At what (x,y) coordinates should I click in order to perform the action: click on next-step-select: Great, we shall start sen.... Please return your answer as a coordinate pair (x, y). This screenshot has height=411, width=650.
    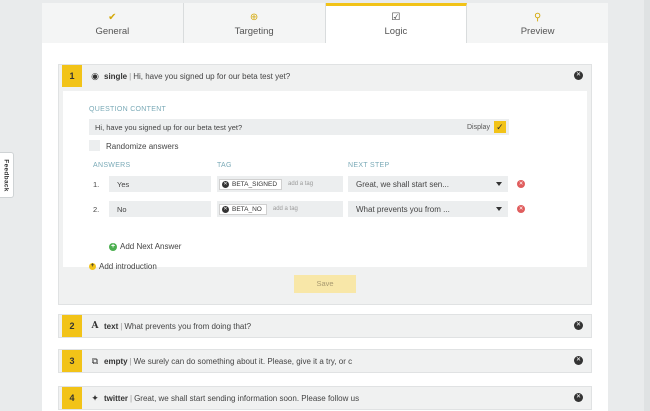
    Looking at the image, I should click on (428, 184).